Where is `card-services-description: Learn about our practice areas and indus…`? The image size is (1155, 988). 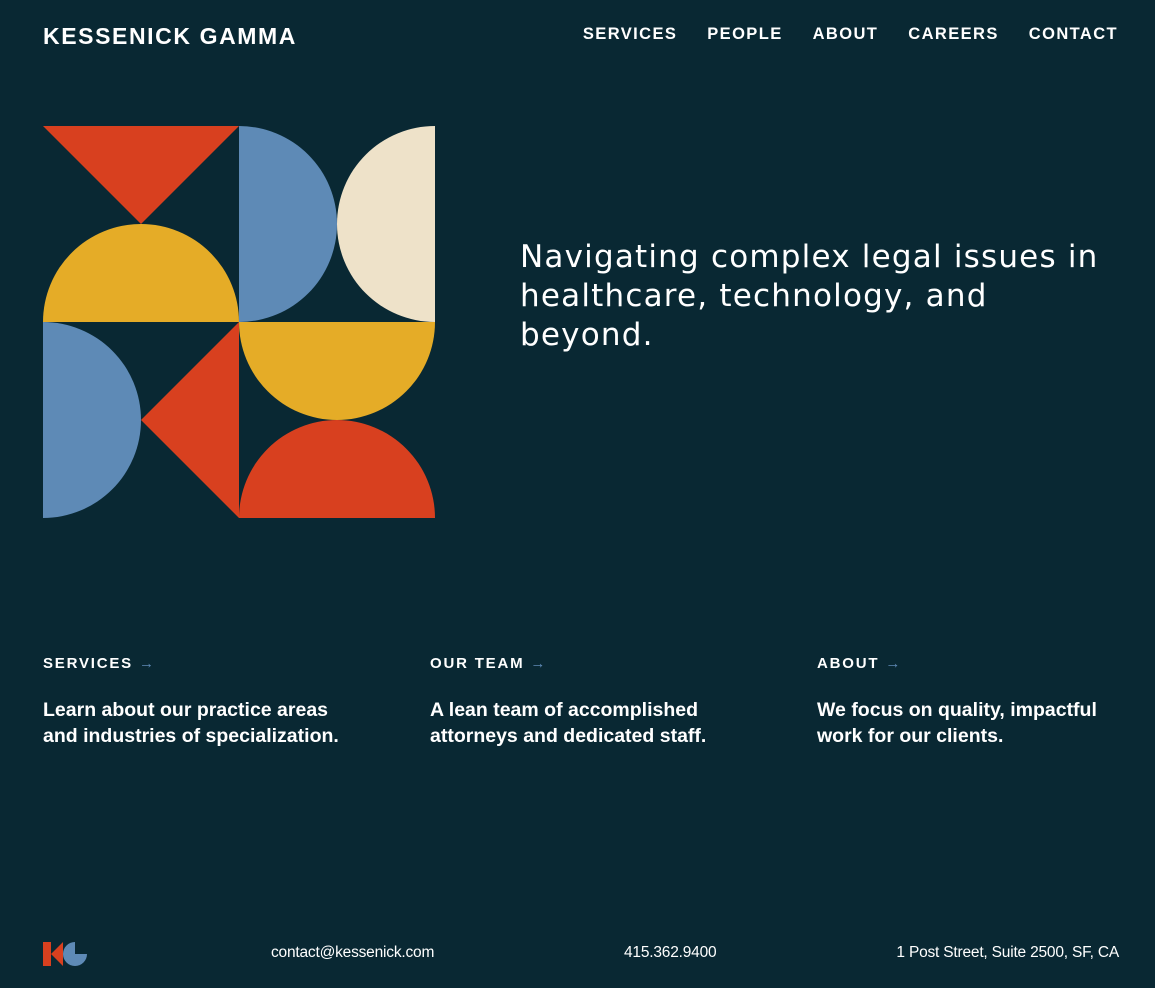
card-services-description: Learn about our practice areas and indus… is located at coordinates (191, 723).